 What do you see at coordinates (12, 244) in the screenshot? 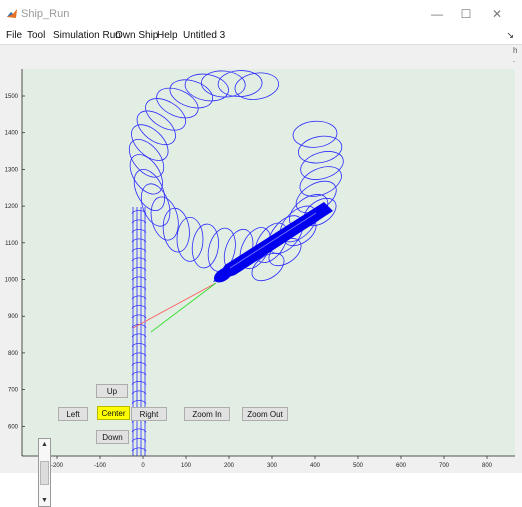
I see `y-tick-label: 1100` at bounding box center [12, 244].